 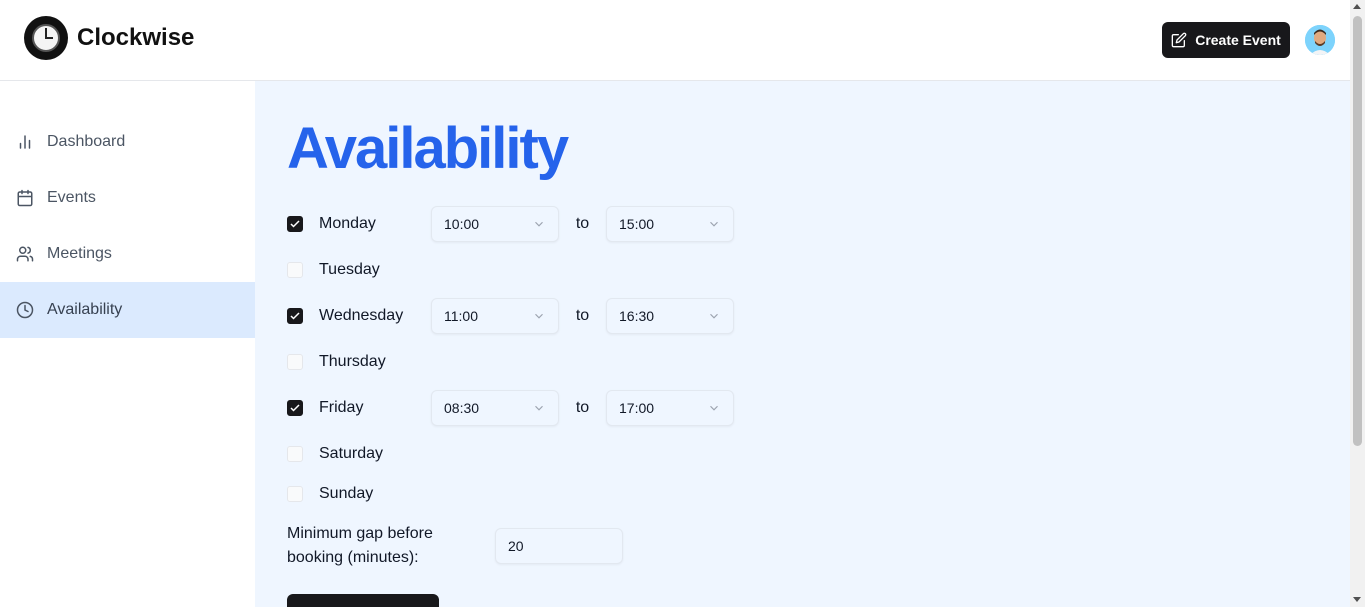 What do you see at coordinates (462, 408) in the screenshot?
I see `select-value: 08:30` at bounding box center [462, 408].